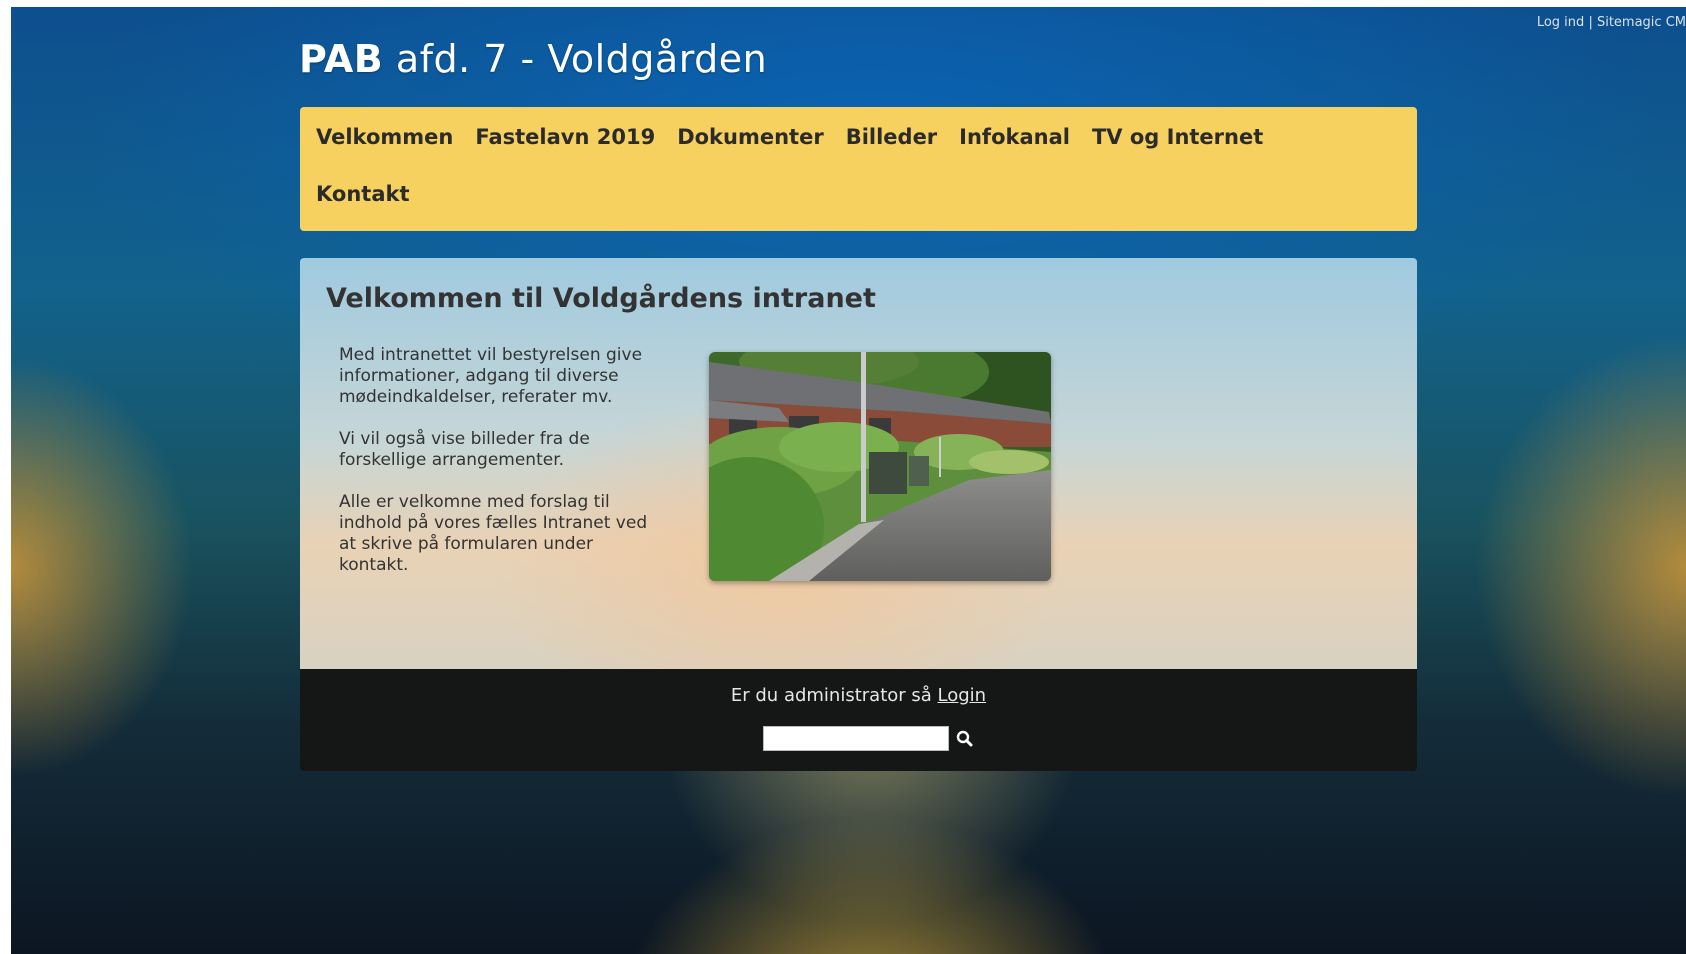  Describe the element at coordinates (601, 298) in the screenshot. I see `page-heading: Velkommen til Voldgårdens intranet` at that location.